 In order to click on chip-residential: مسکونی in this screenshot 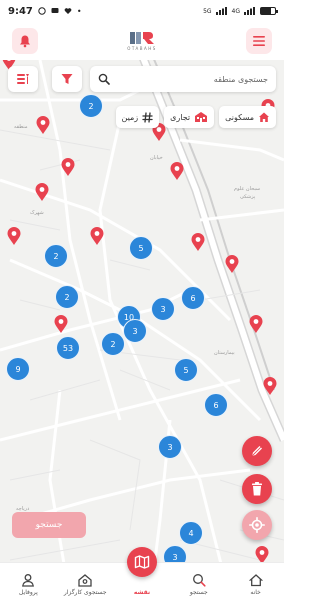, I will do `click(247, 117)`.